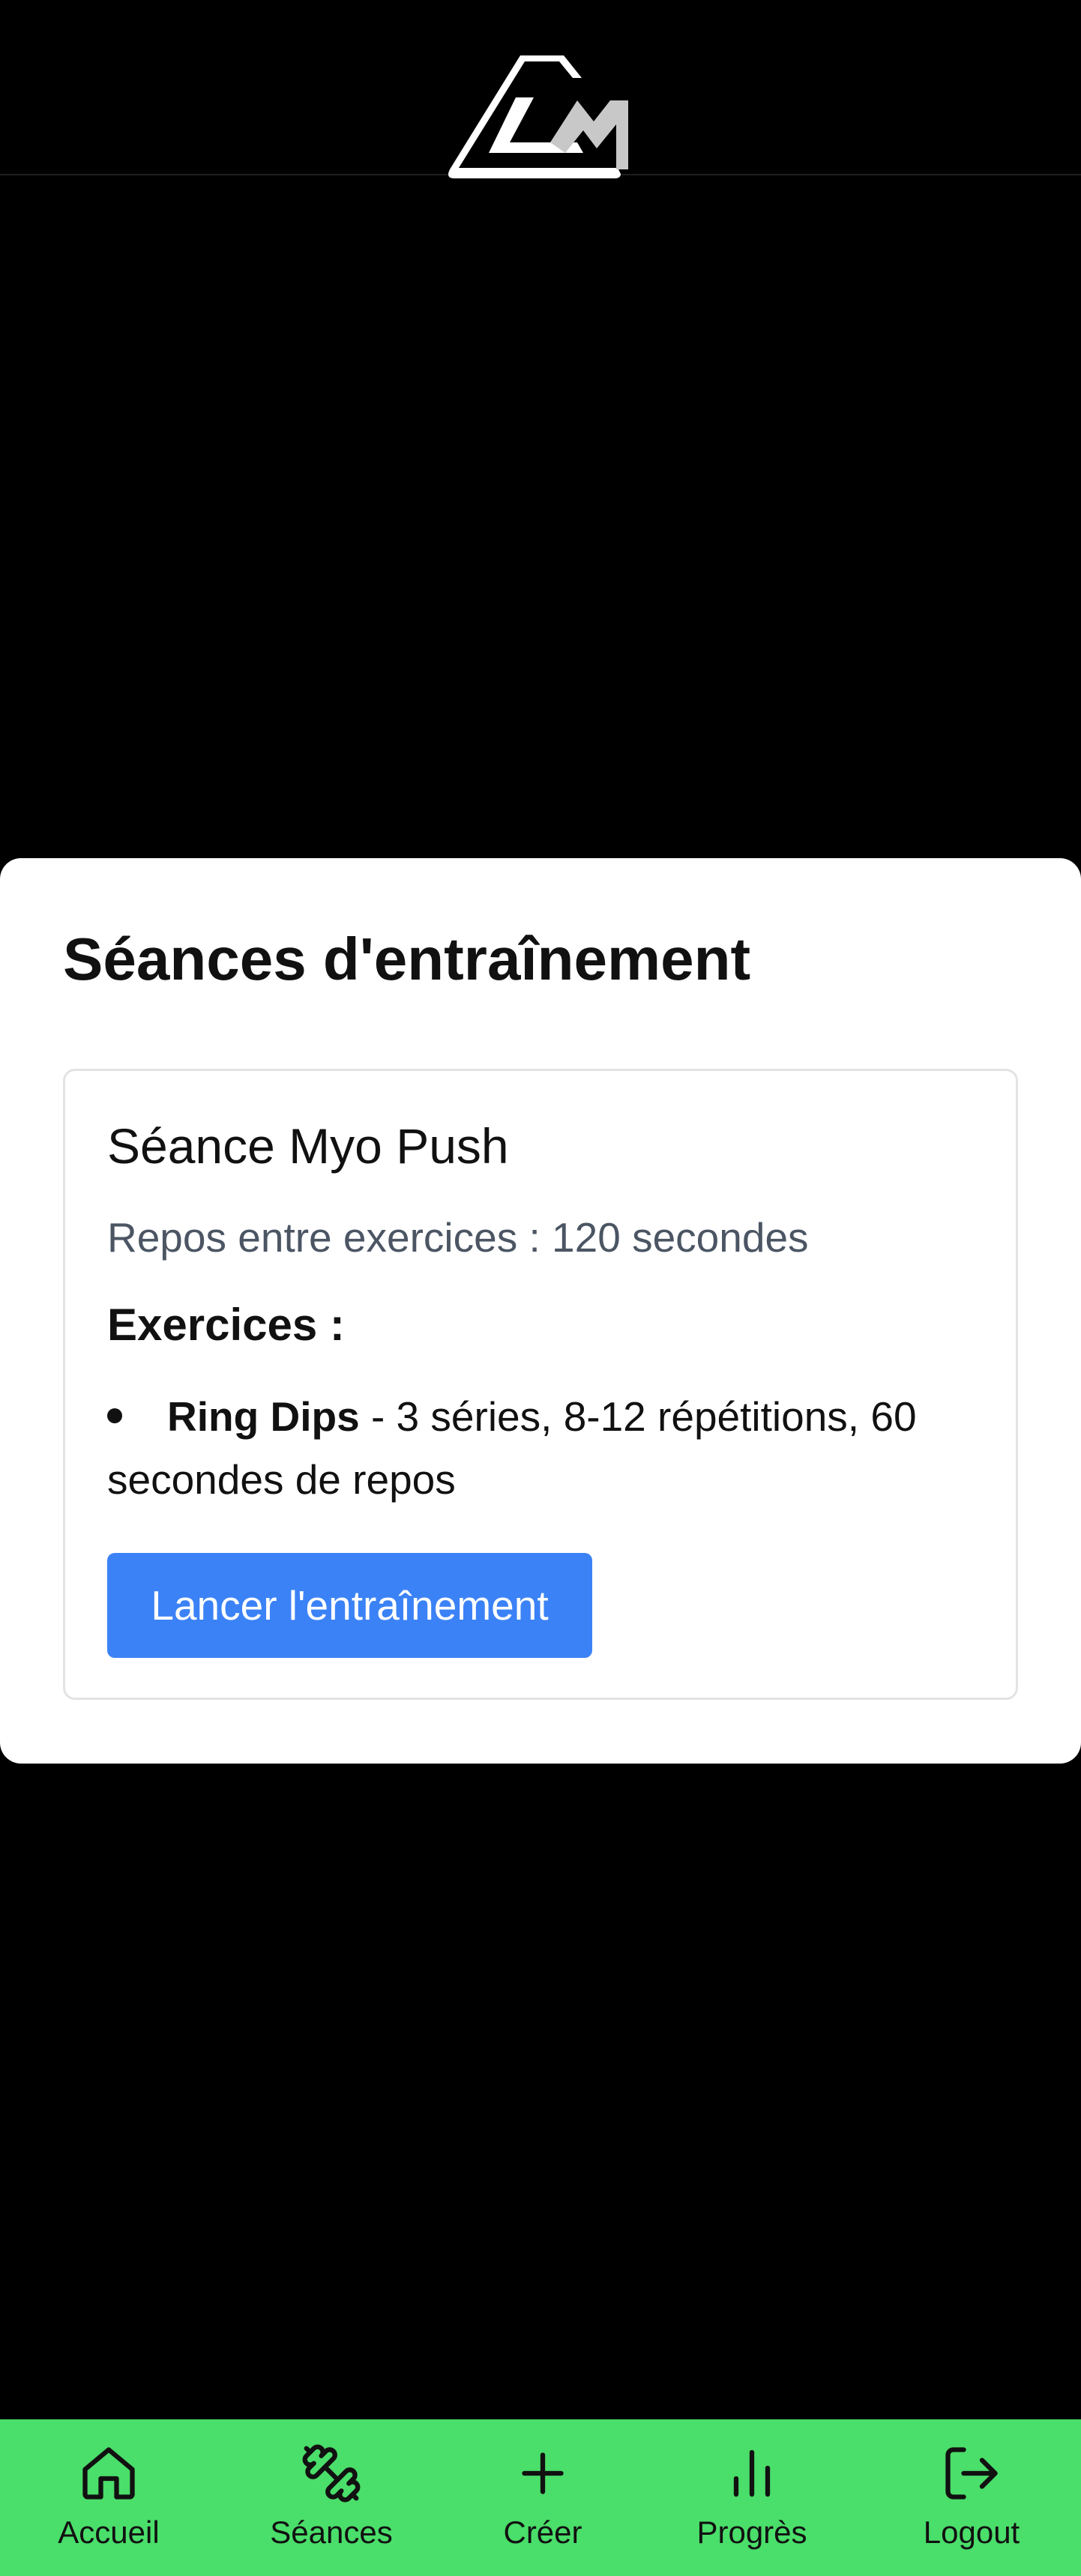 This screenshot has height=2576, width=1081. I want to click on nav-item-seances: Séances, so click(331, 2498).